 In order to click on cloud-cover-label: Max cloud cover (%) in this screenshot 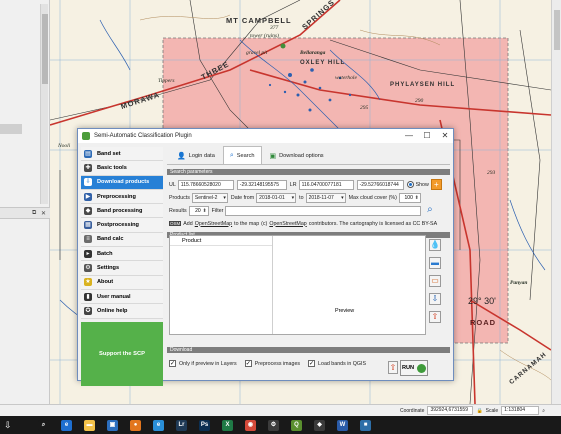, I will do `click(372, 197)`.